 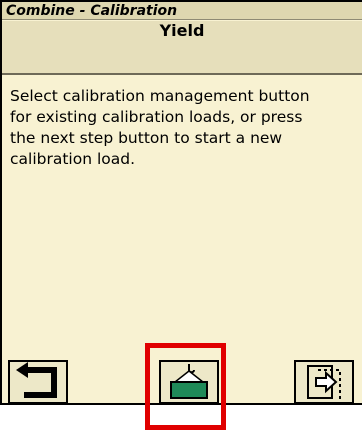 I want to click on back-arrow-icon, so click(x=36, y=380).